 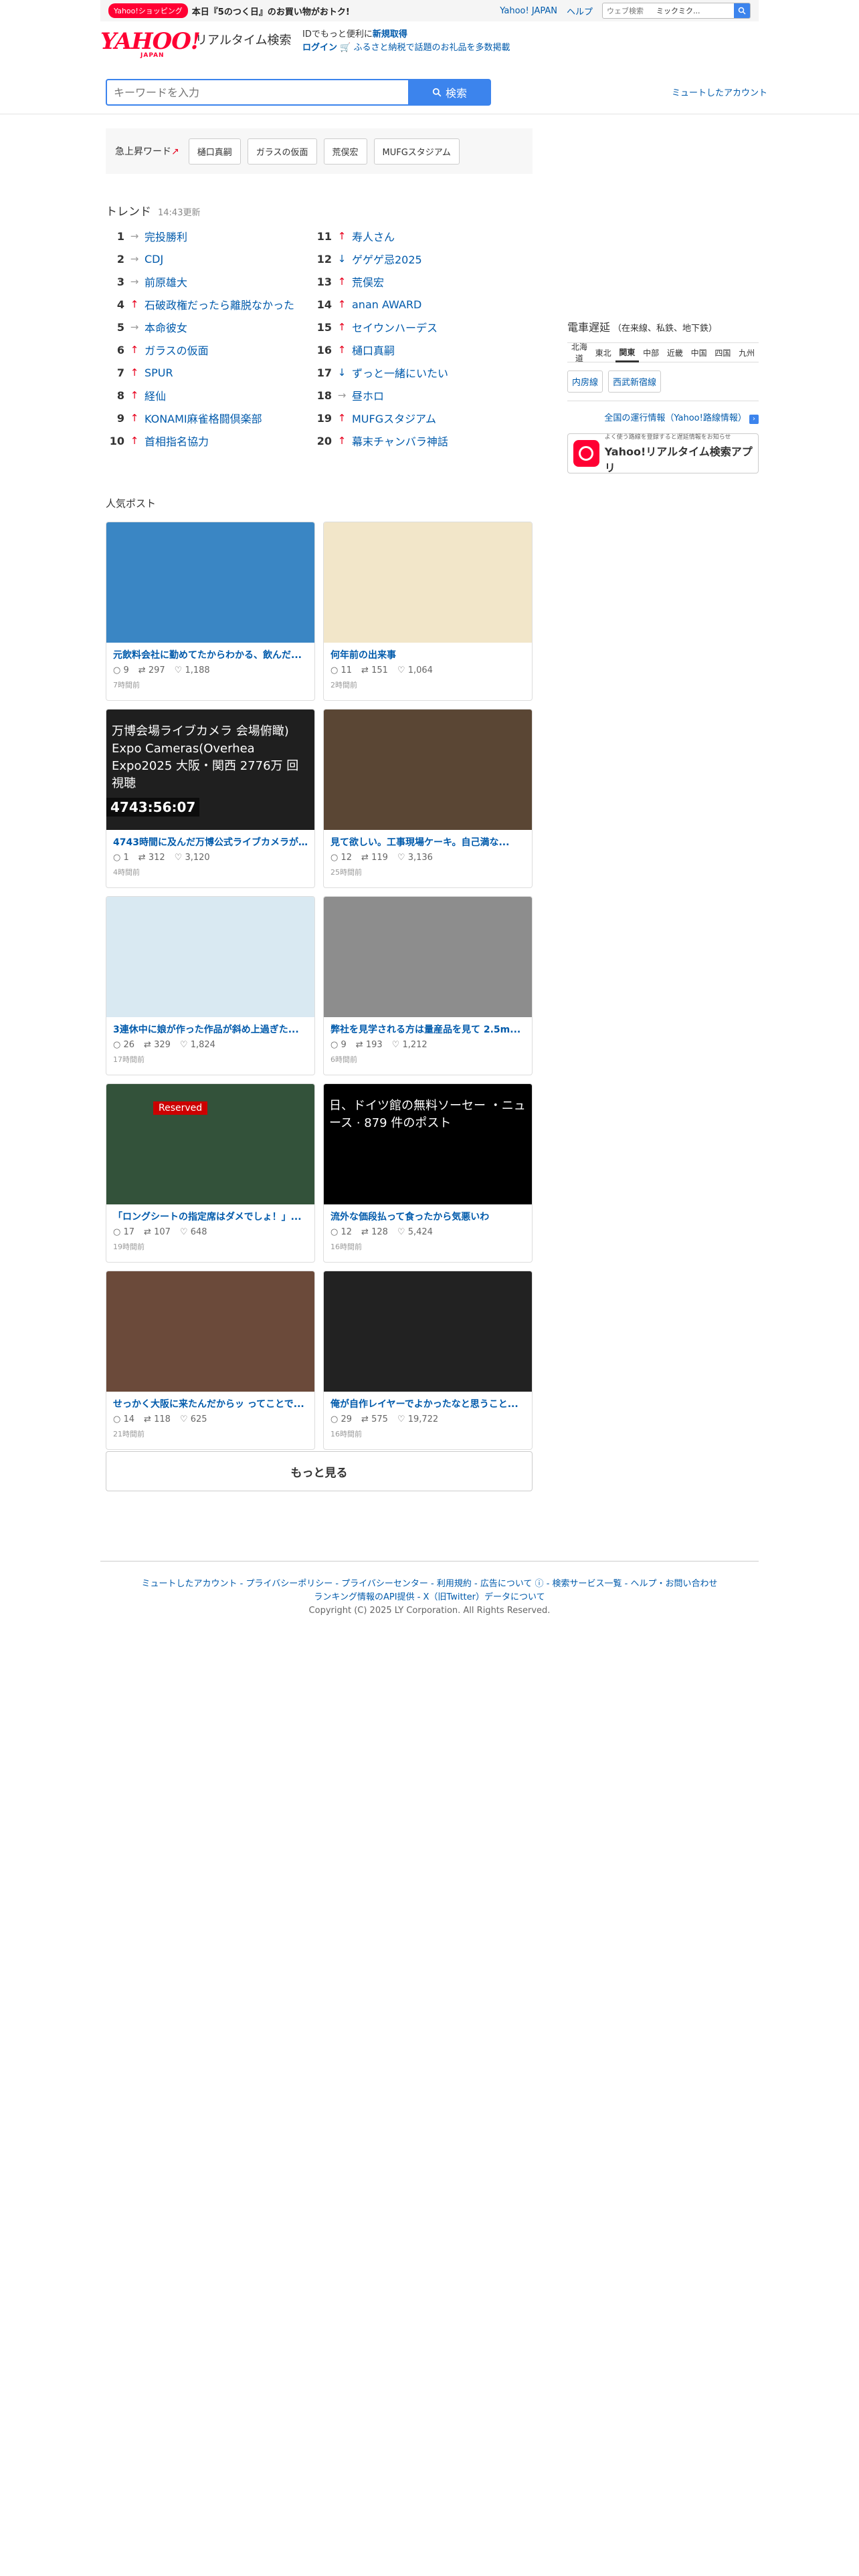 I want to click on trend-item: 4 ↑ 石破政権だったら離脱なかった, so click(x=209, y=304).